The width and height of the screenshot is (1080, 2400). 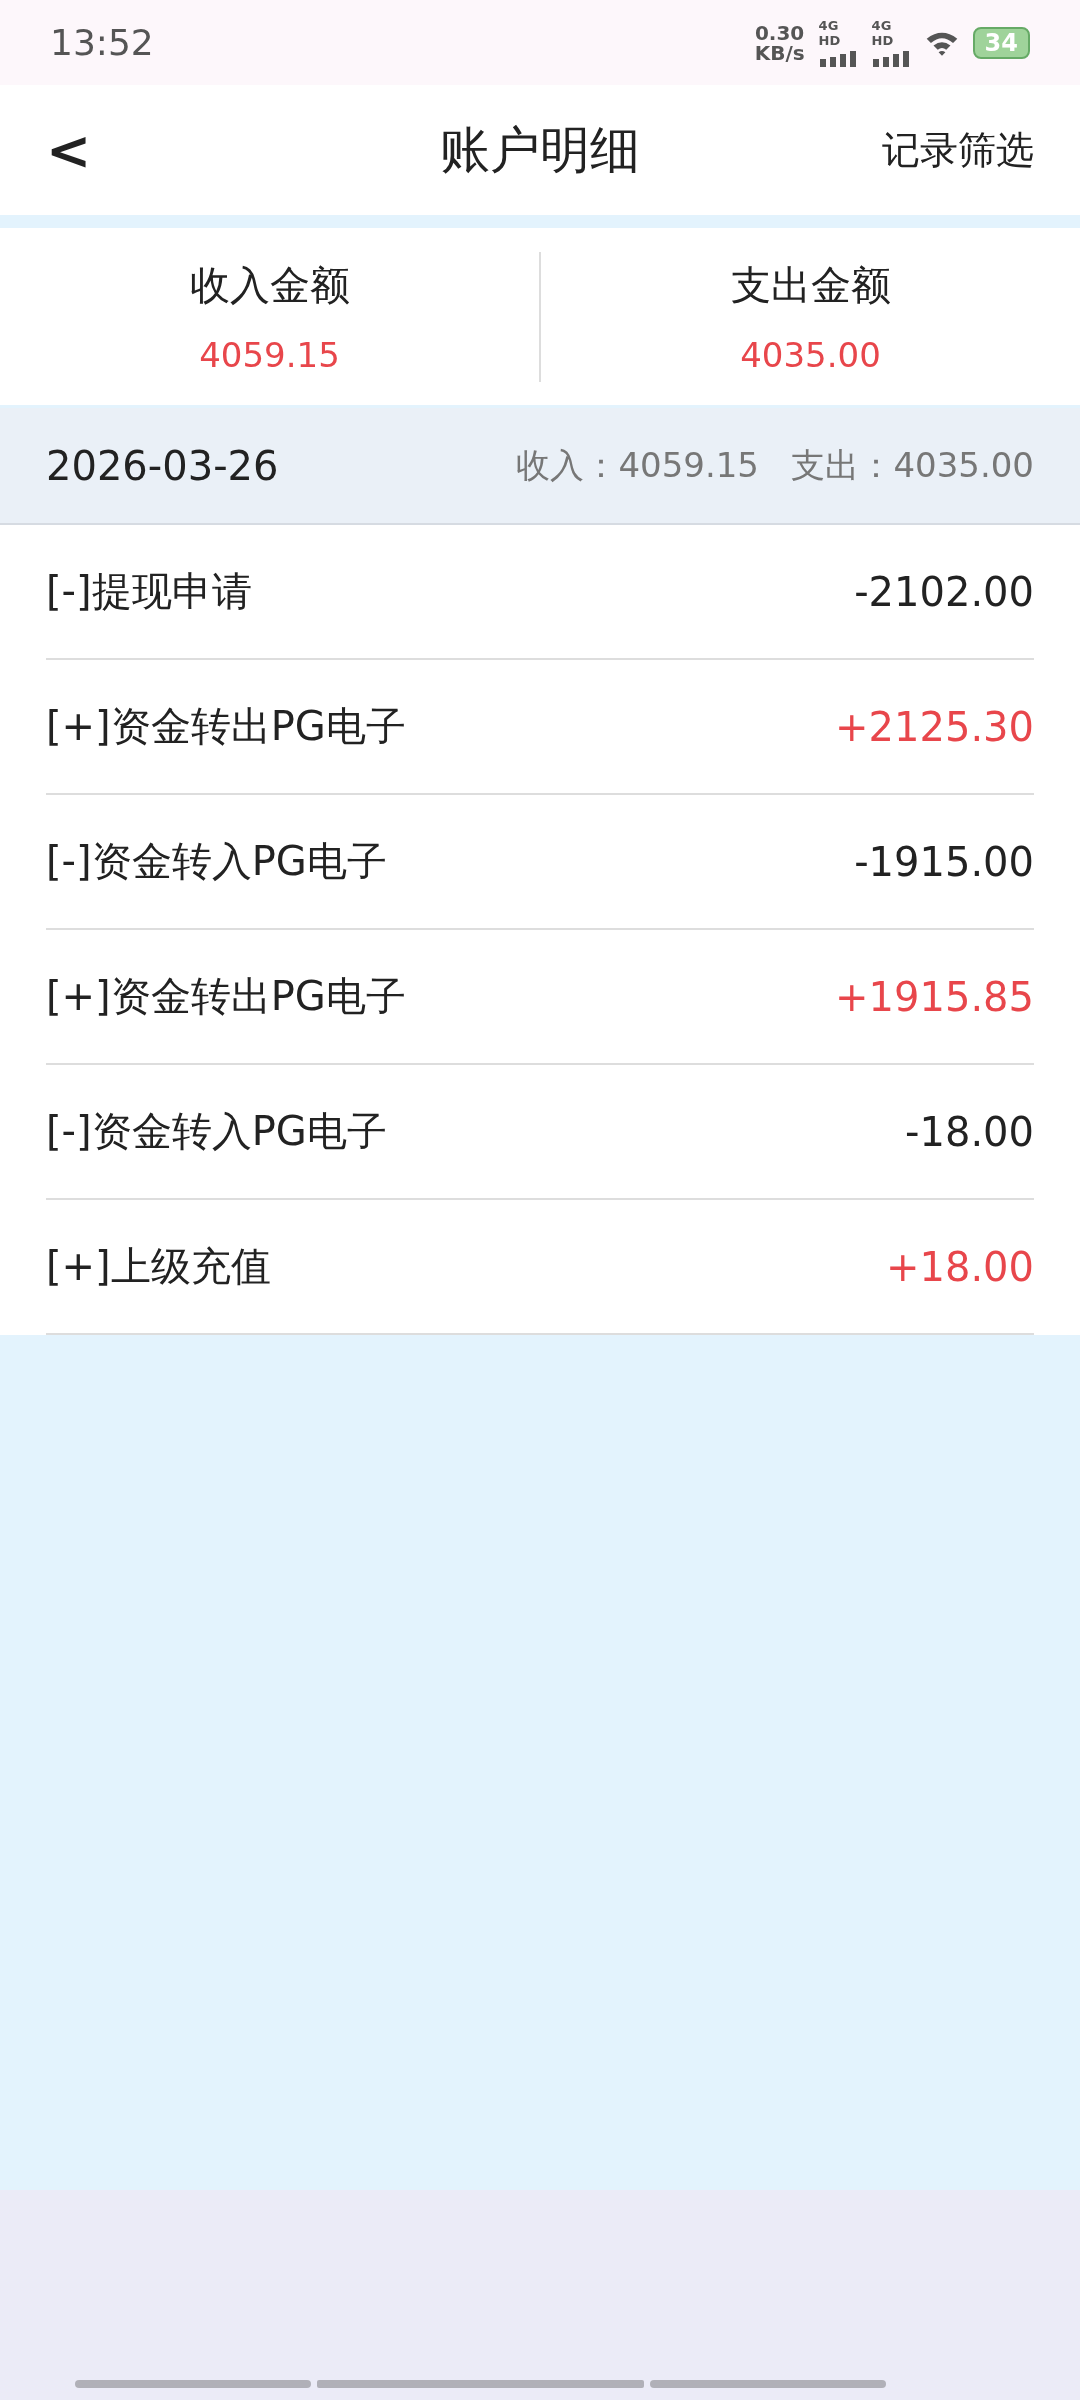 What do you see at coordinates (779, 32) in the screenshot?
I see `speed-value: 0.30` at bounding box center [779, 32].